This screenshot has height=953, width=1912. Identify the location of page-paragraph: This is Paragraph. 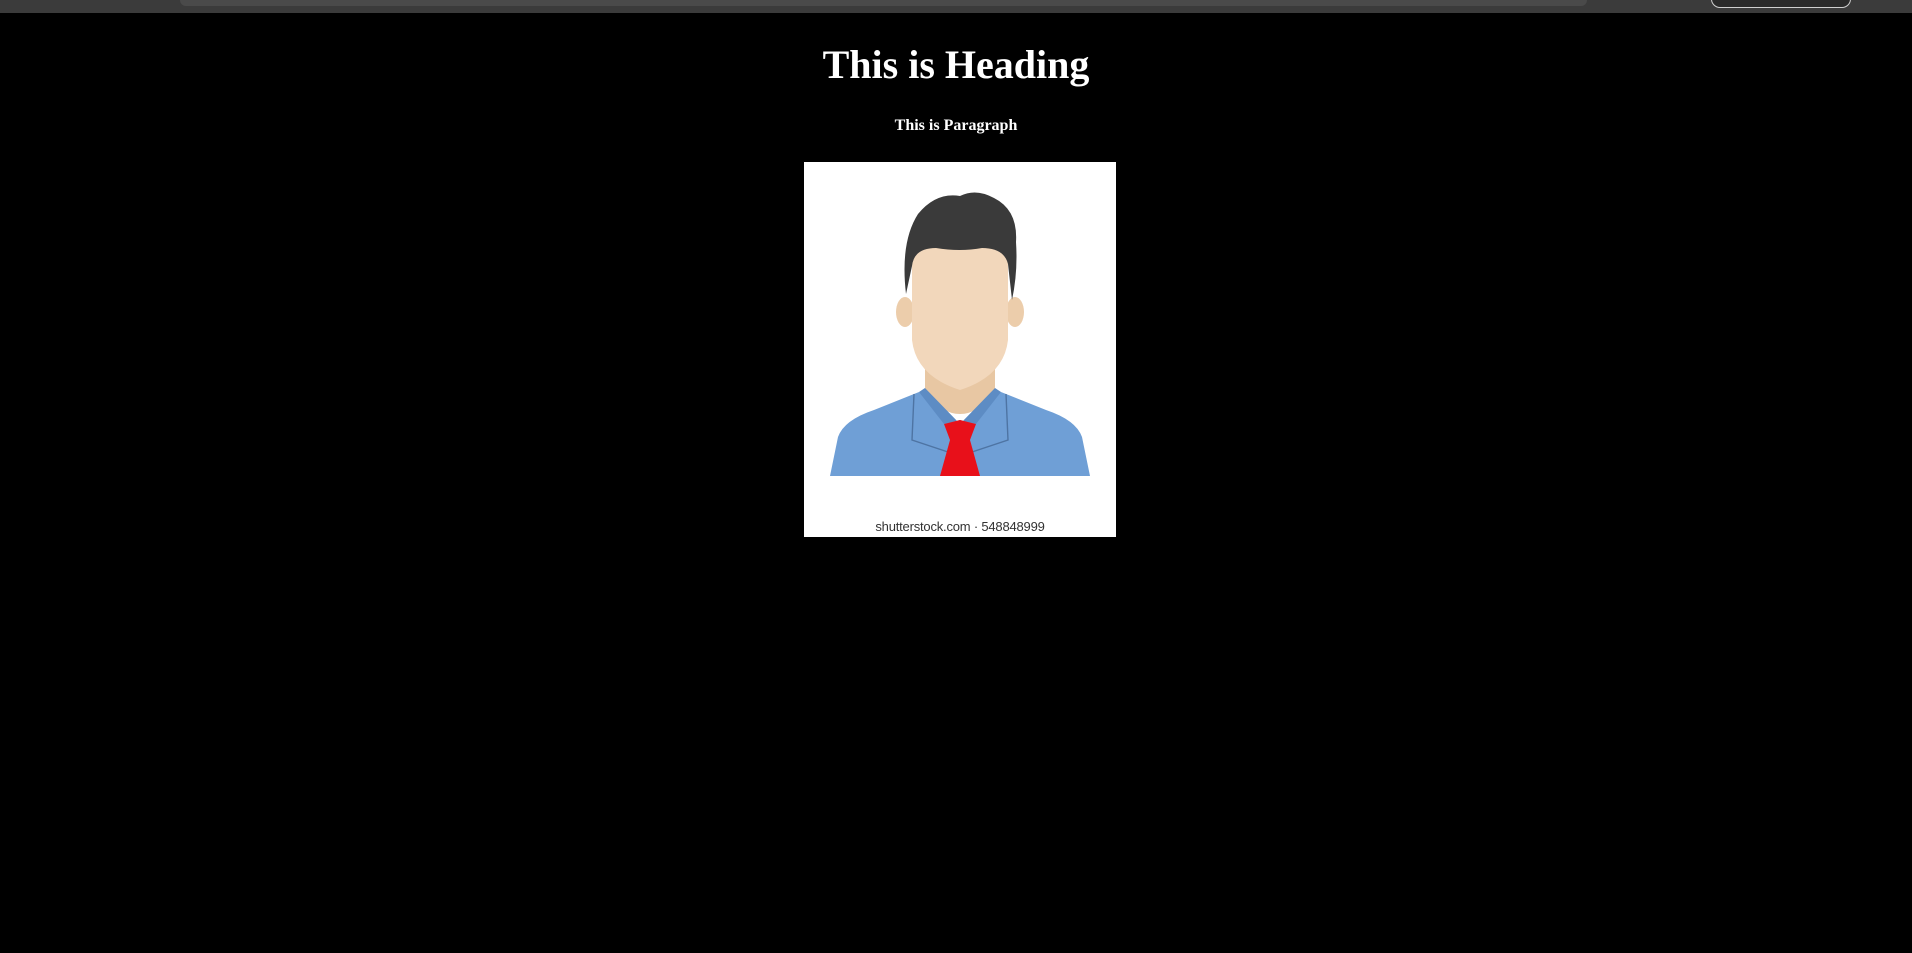
(956, 125).